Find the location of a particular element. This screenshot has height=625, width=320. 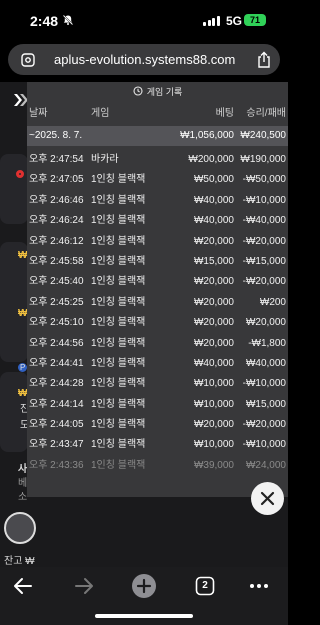

bg-fragment: 베 is located at coordinates (23, 483).